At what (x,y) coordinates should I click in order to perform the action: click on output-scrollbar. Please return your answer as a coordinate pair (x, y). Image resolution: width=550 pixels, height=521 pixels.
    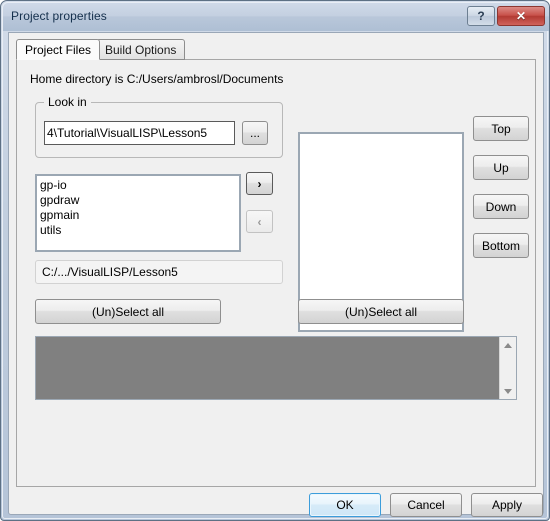
    Looking at the image, I should click on (507, 368).